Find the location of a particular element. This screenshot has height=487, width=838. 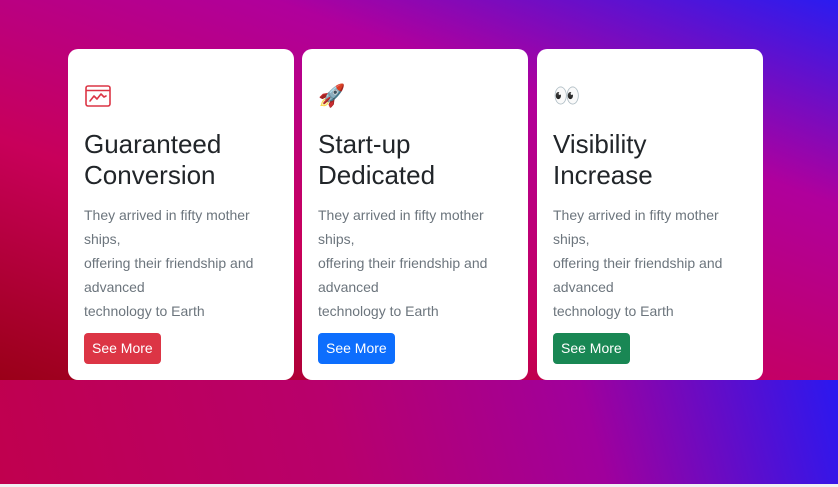

chart-window-icon is located at coordinates (181, 96).